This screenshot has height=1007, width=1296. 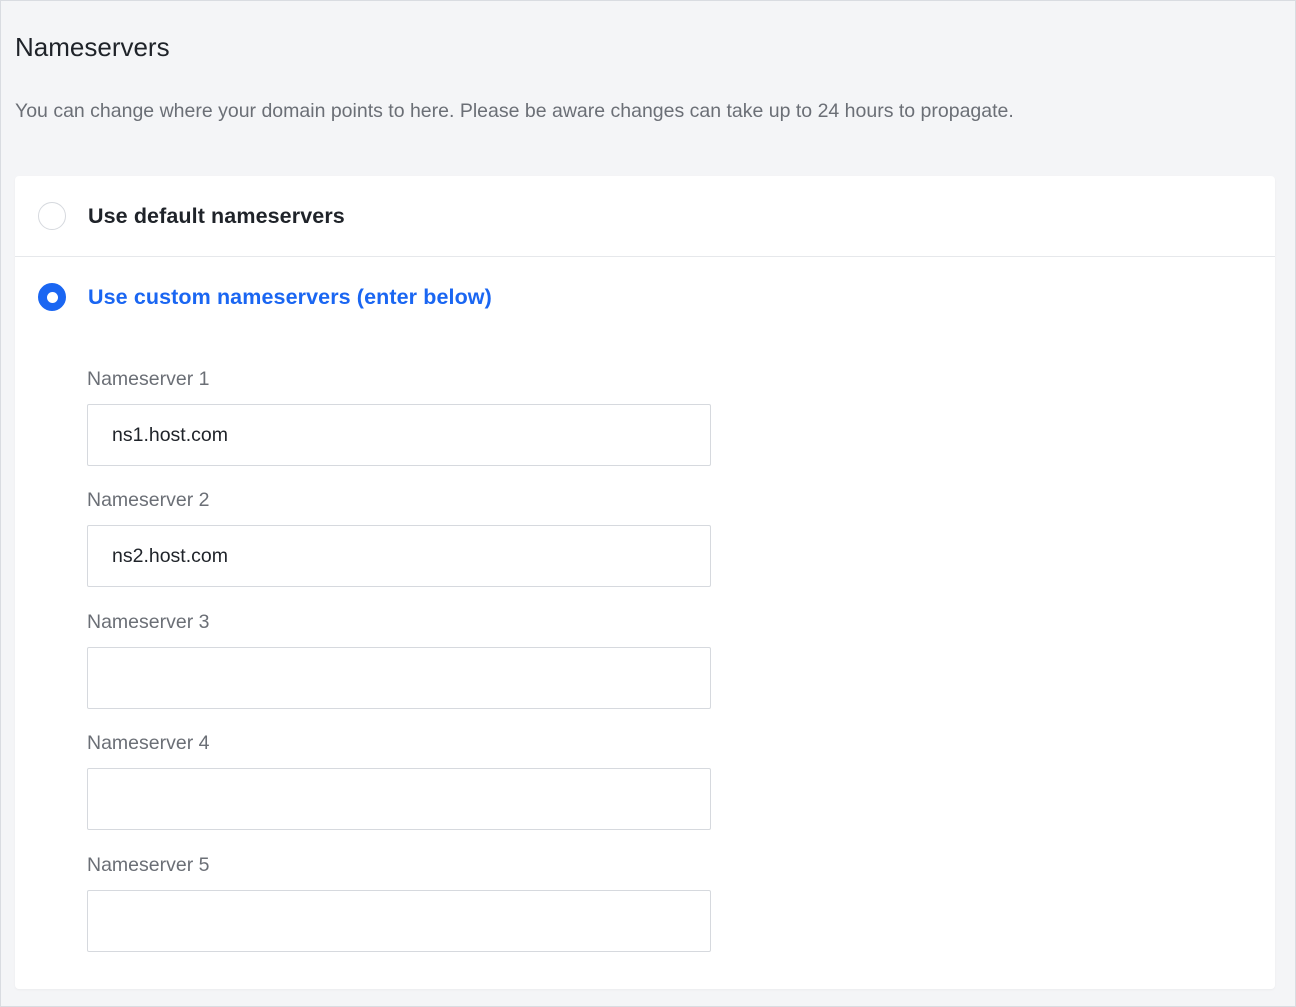 I want to click on nameserver-1-input, so click(x=399, y=435).